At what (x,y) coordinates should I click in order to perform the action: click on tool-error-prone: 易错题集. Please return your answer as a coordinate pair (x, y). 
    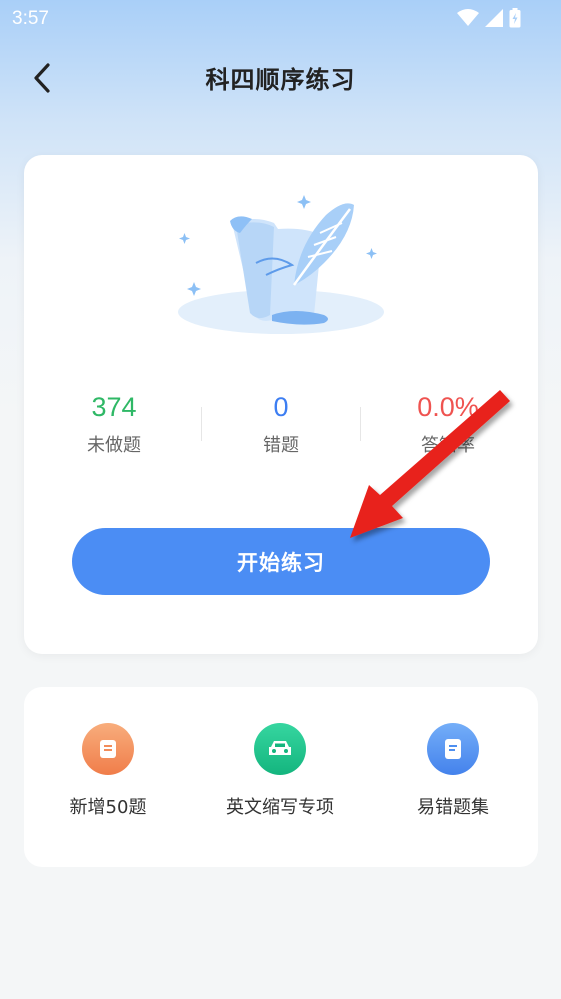
    Looking at the image, I should click on (453, 771).